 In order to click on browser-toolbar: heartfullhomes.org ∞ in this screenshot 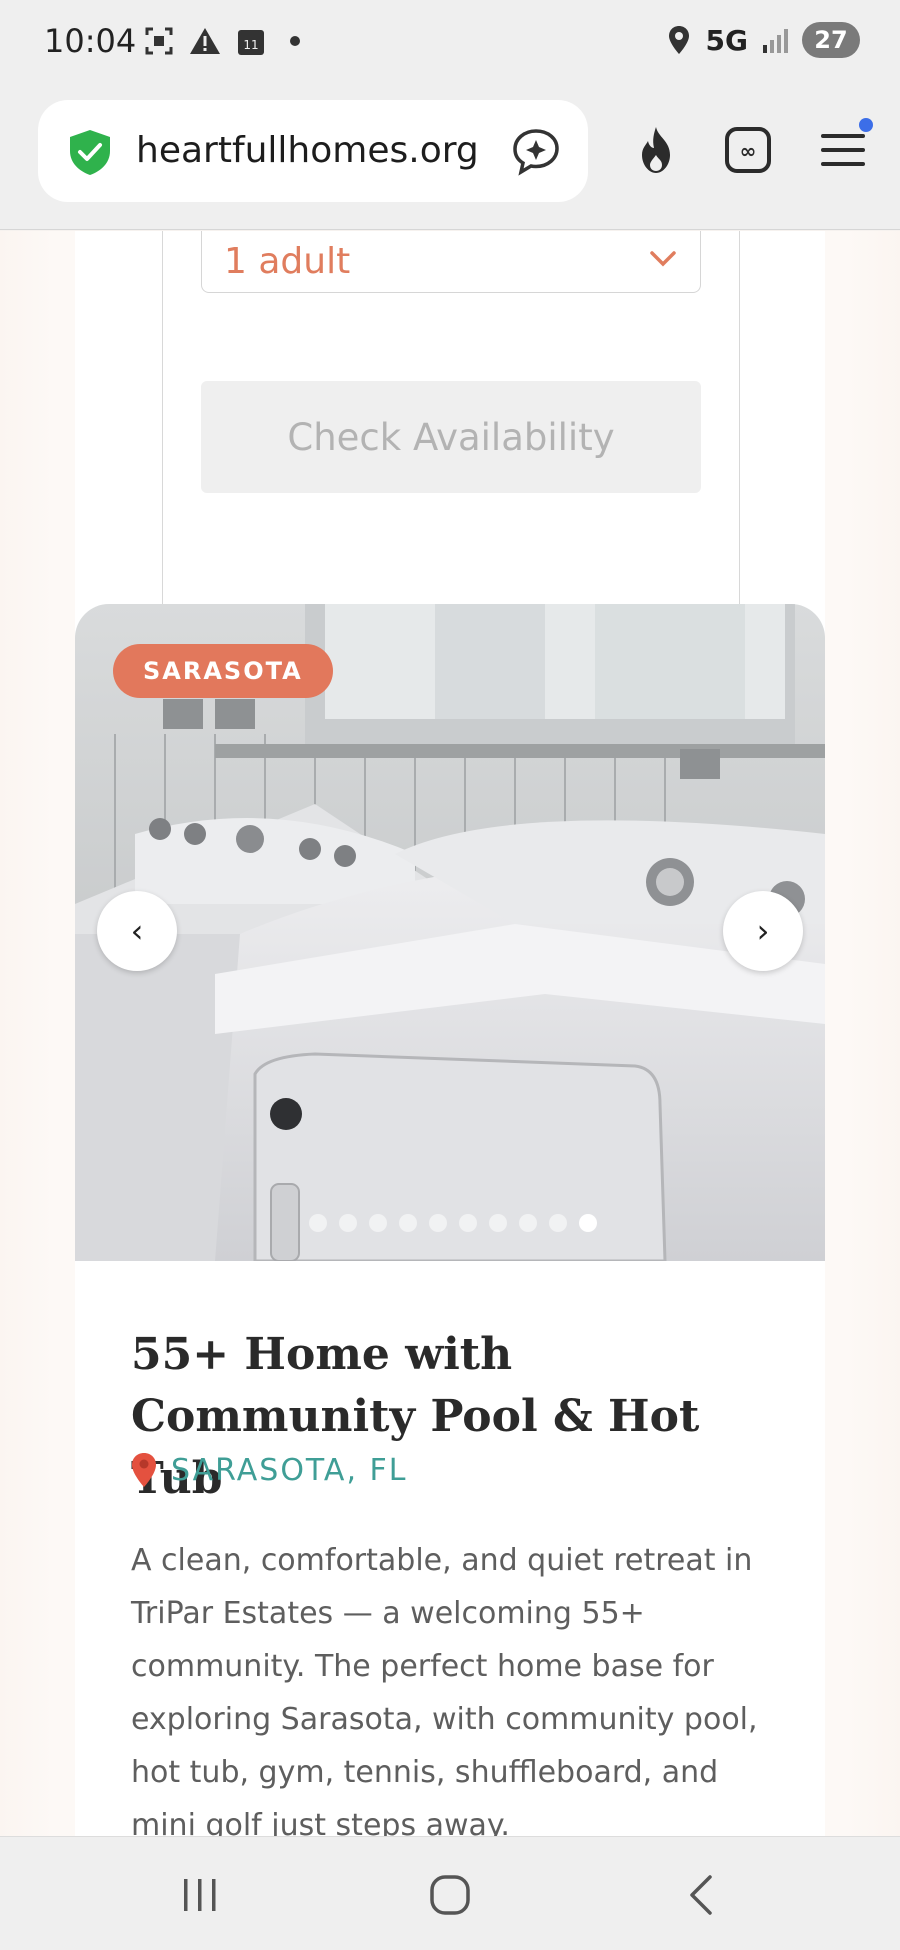, I will do `click(450, 160)`.